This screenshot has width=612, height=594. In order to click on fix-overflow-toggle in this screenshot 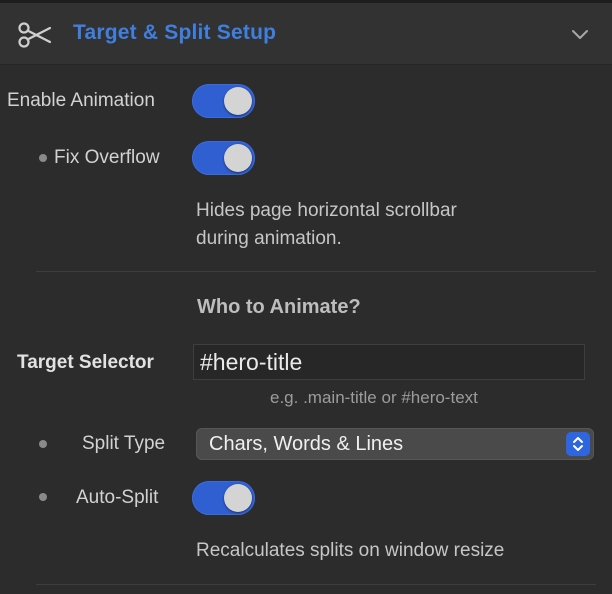, I will do `click(223, 158)`.